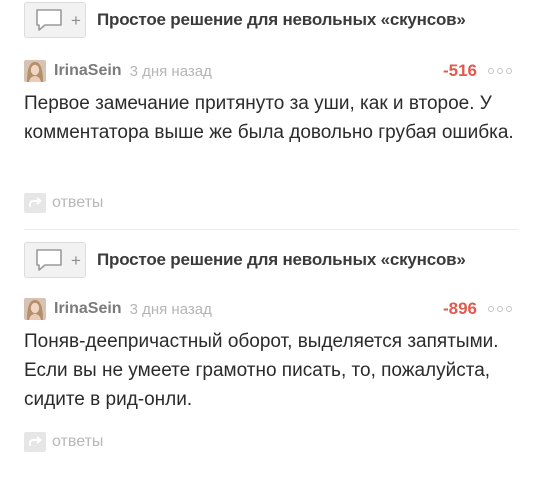  Describe the element at coordinates (459, 308) in the screenshot. I see `rating-value: -896` at that location.